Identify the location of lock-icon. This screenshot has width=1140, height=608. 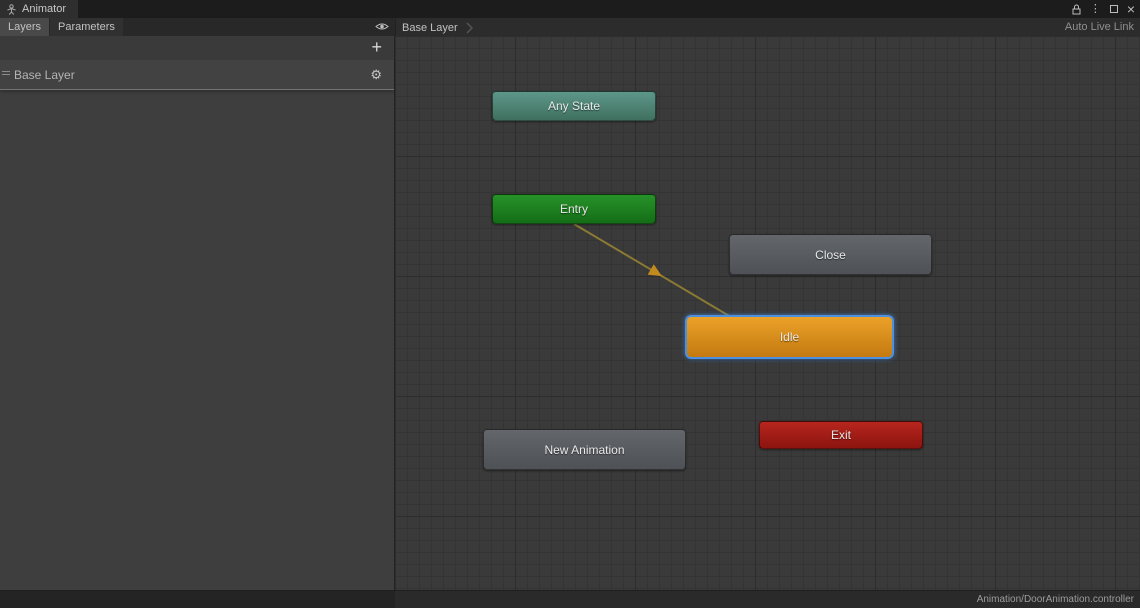
(1076, 9).